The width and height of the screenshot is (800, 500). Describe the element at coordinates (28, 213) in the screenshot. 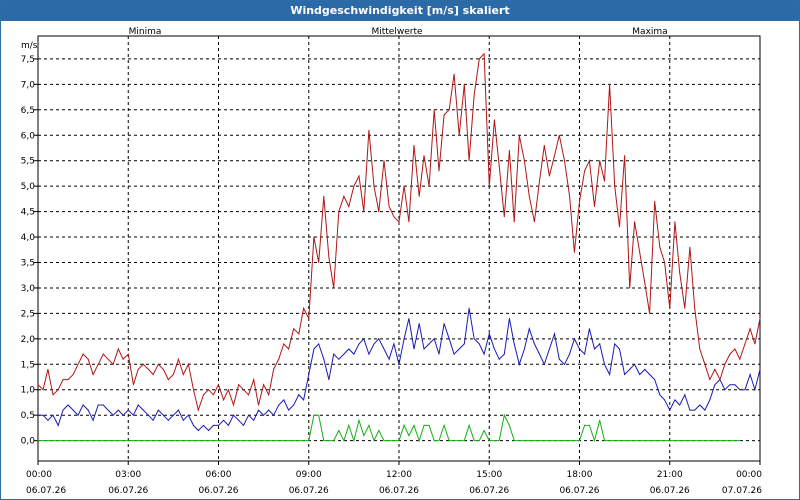

I see `y-tick-label: 4,5` at that location.